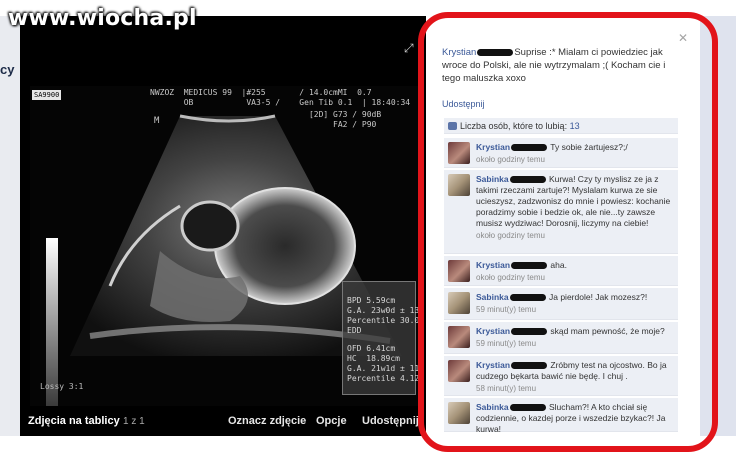 The height and width of the screenshot is (456, 736). I want to click on thumbs-up-icon, so click(452, 126).